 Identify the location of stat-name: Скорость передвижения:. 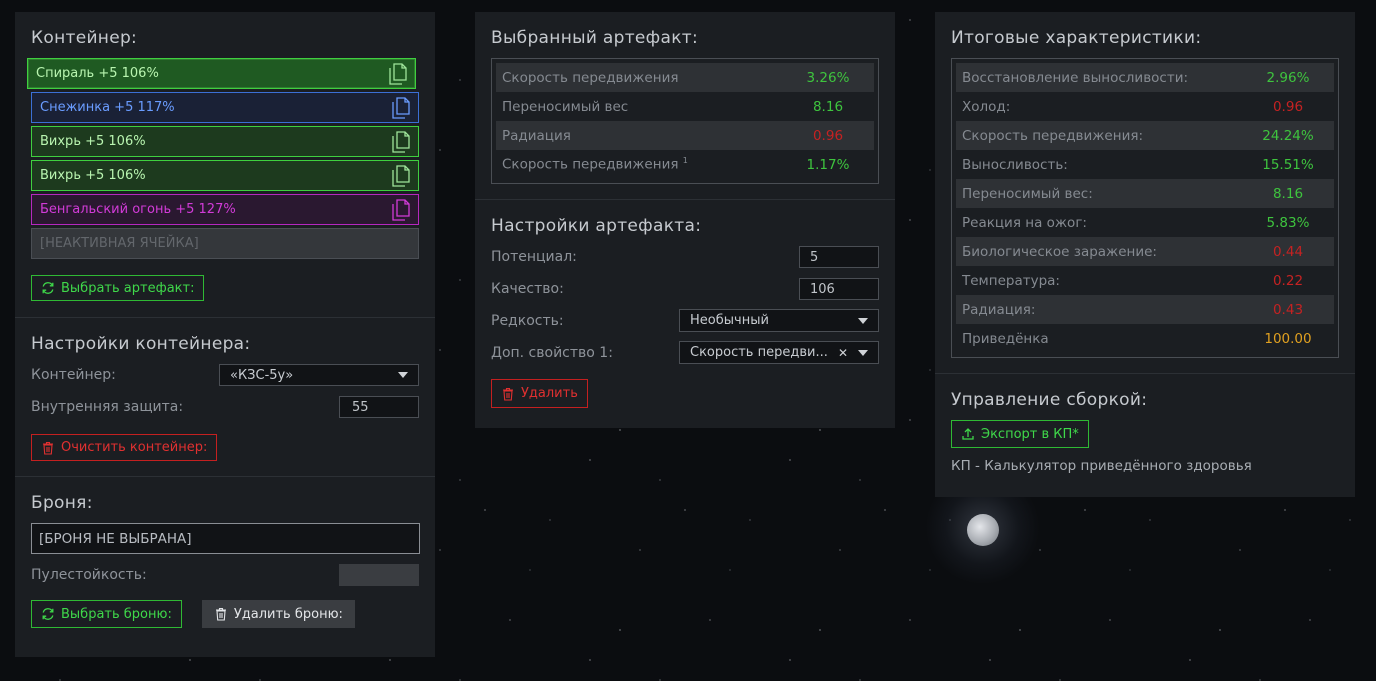
(1053, 135).